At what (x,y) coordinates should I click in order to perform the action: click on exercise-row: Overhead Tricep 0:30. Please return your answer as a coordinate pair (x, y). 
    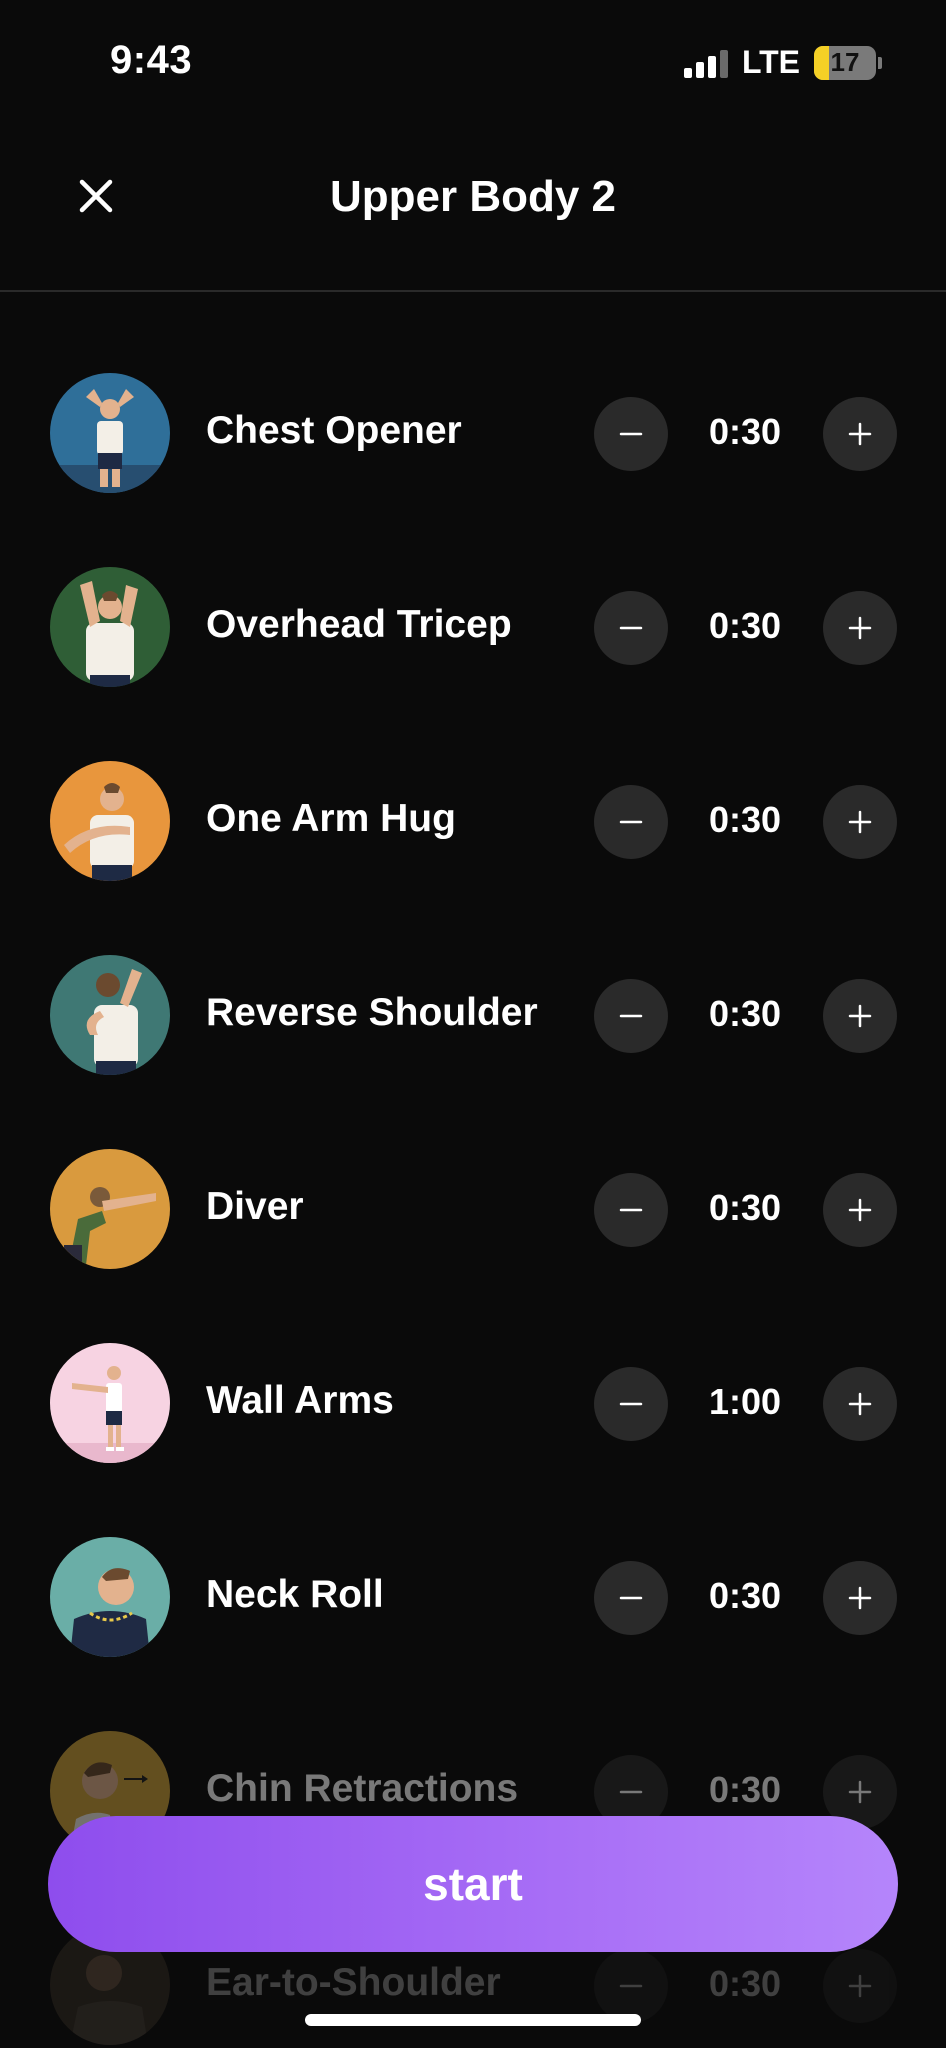
    Looking at the image, I should click on (473, 628).